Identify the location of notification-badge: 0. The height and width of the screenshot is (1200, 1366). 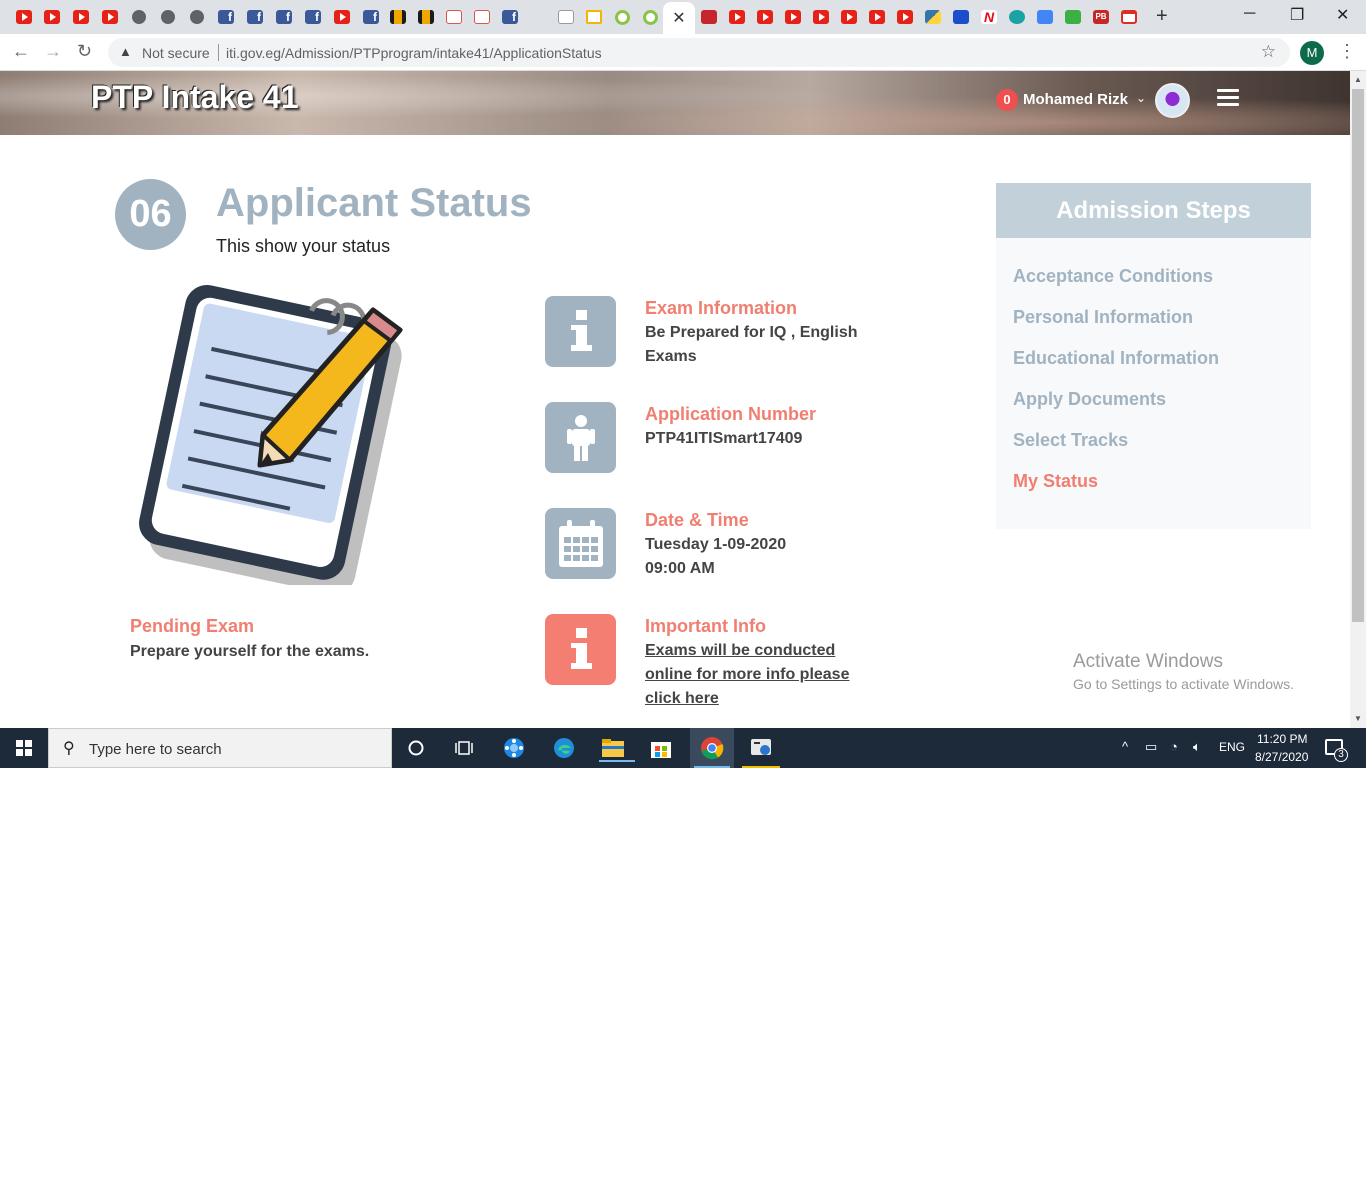
(1007, 100).